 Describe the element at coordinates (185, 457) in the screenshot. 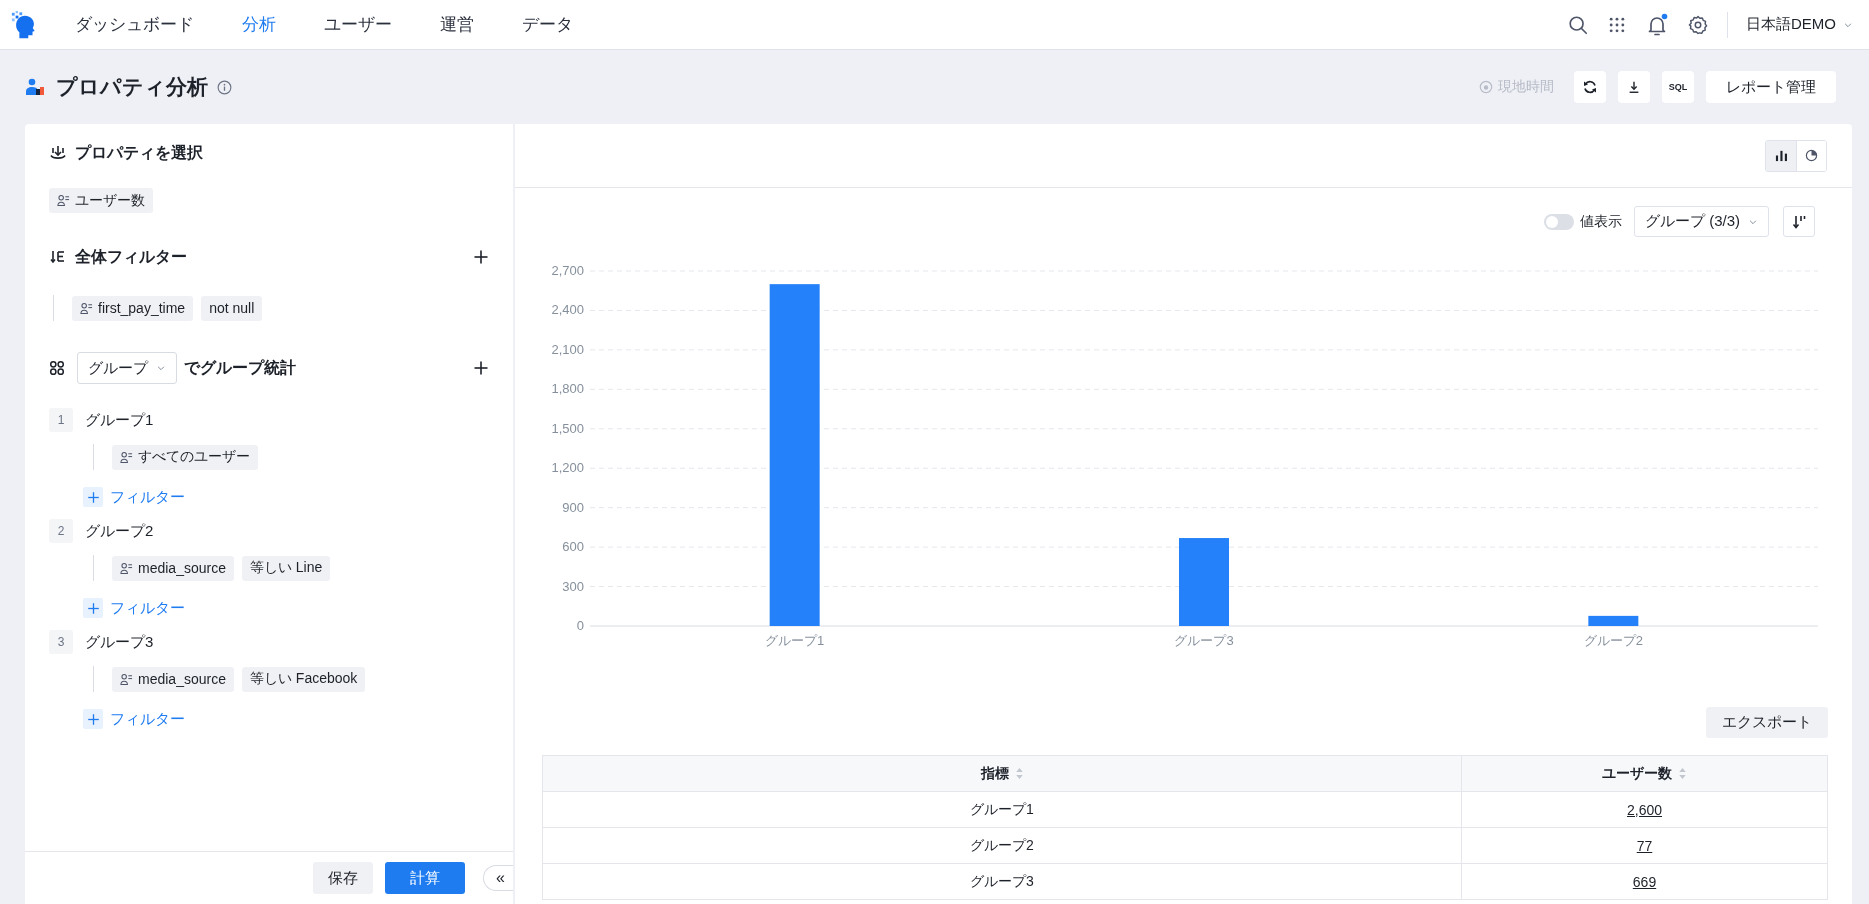

I see `property-chip: すべてのユーザー` at that location.